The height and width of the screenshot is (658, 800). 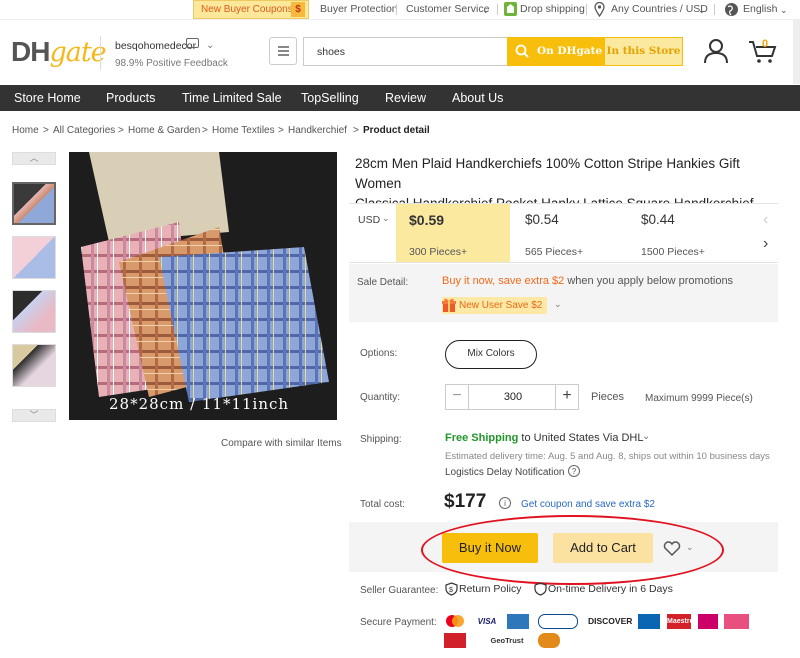 What do you see at coordinates (281, 443) in the screenshot?
I see `compare-similar-link: Compare with similar Items` at bounding box center [281, 443].